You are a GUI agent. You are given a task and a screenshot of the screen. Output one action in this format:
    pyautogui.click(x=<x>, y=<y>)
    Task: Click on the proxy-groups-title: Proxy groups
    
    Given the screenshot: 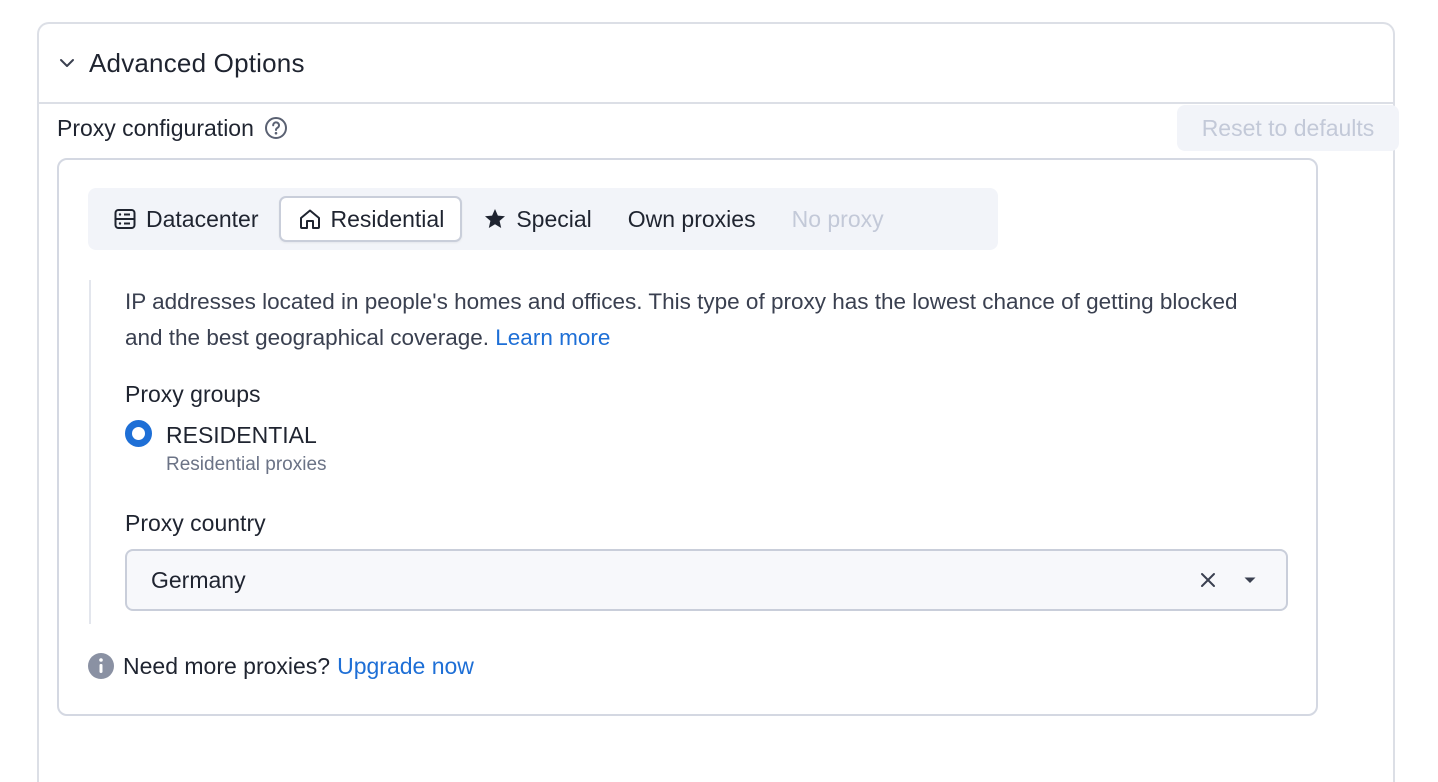 What is the action you would take?
    pyautogui.click(x=193, y=394)
    